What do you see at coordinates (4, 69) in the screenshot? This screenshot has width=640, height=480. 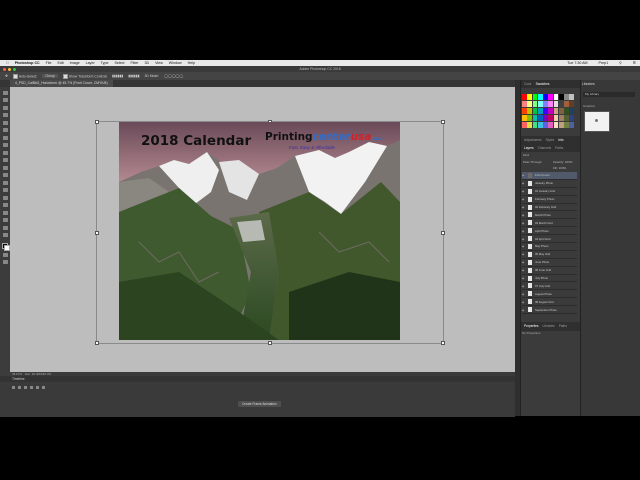 I see `close-window-button` at bounding box center [4, 69].